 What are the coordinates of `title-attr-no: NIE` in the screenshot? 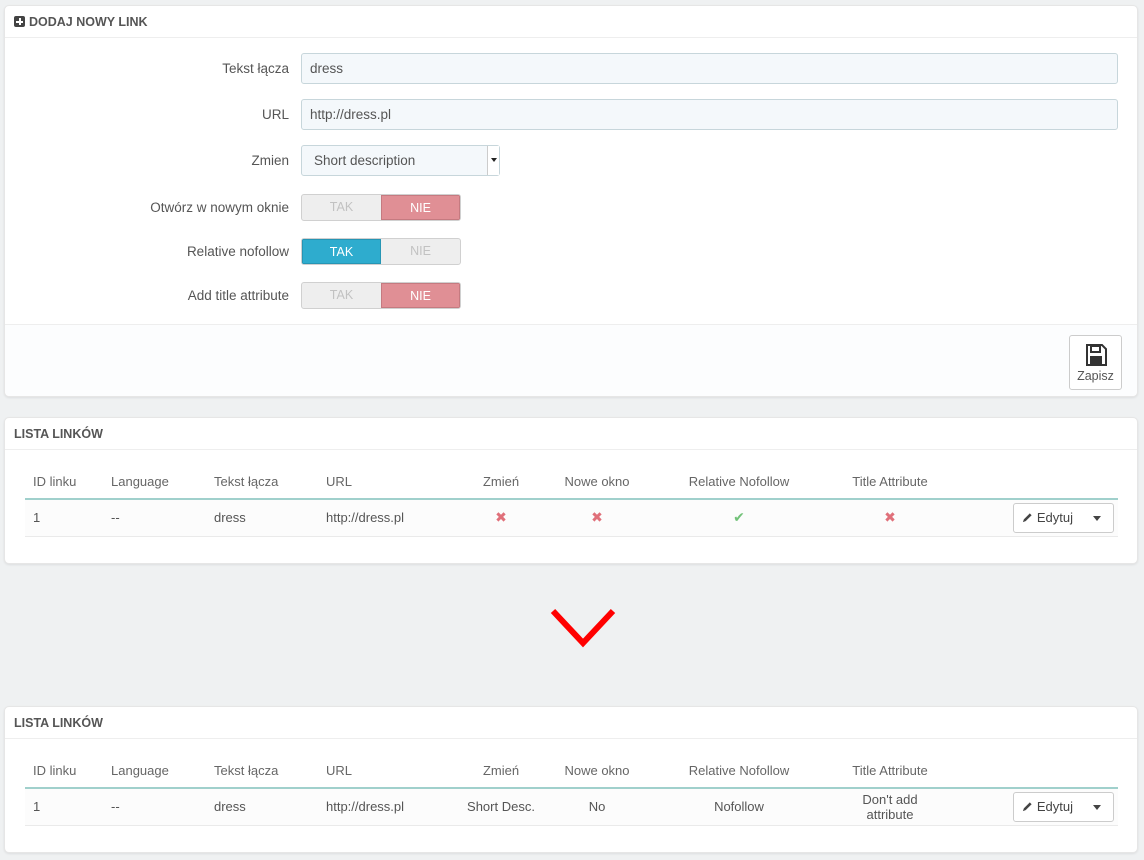 It's located at (420, 295).